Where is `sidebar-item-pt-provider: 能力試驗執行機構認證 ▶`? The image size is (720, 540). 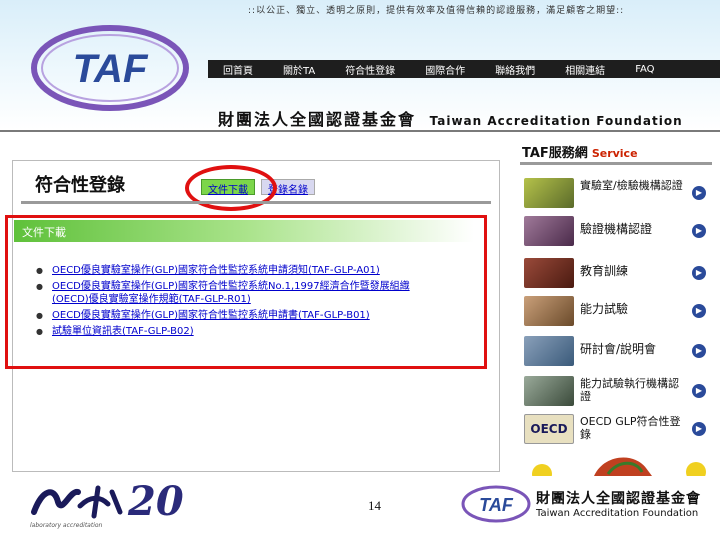 sidebar-item-pt-provider: 能力試驗執行機構認證 ▶ is located at coordinates (616, 391).